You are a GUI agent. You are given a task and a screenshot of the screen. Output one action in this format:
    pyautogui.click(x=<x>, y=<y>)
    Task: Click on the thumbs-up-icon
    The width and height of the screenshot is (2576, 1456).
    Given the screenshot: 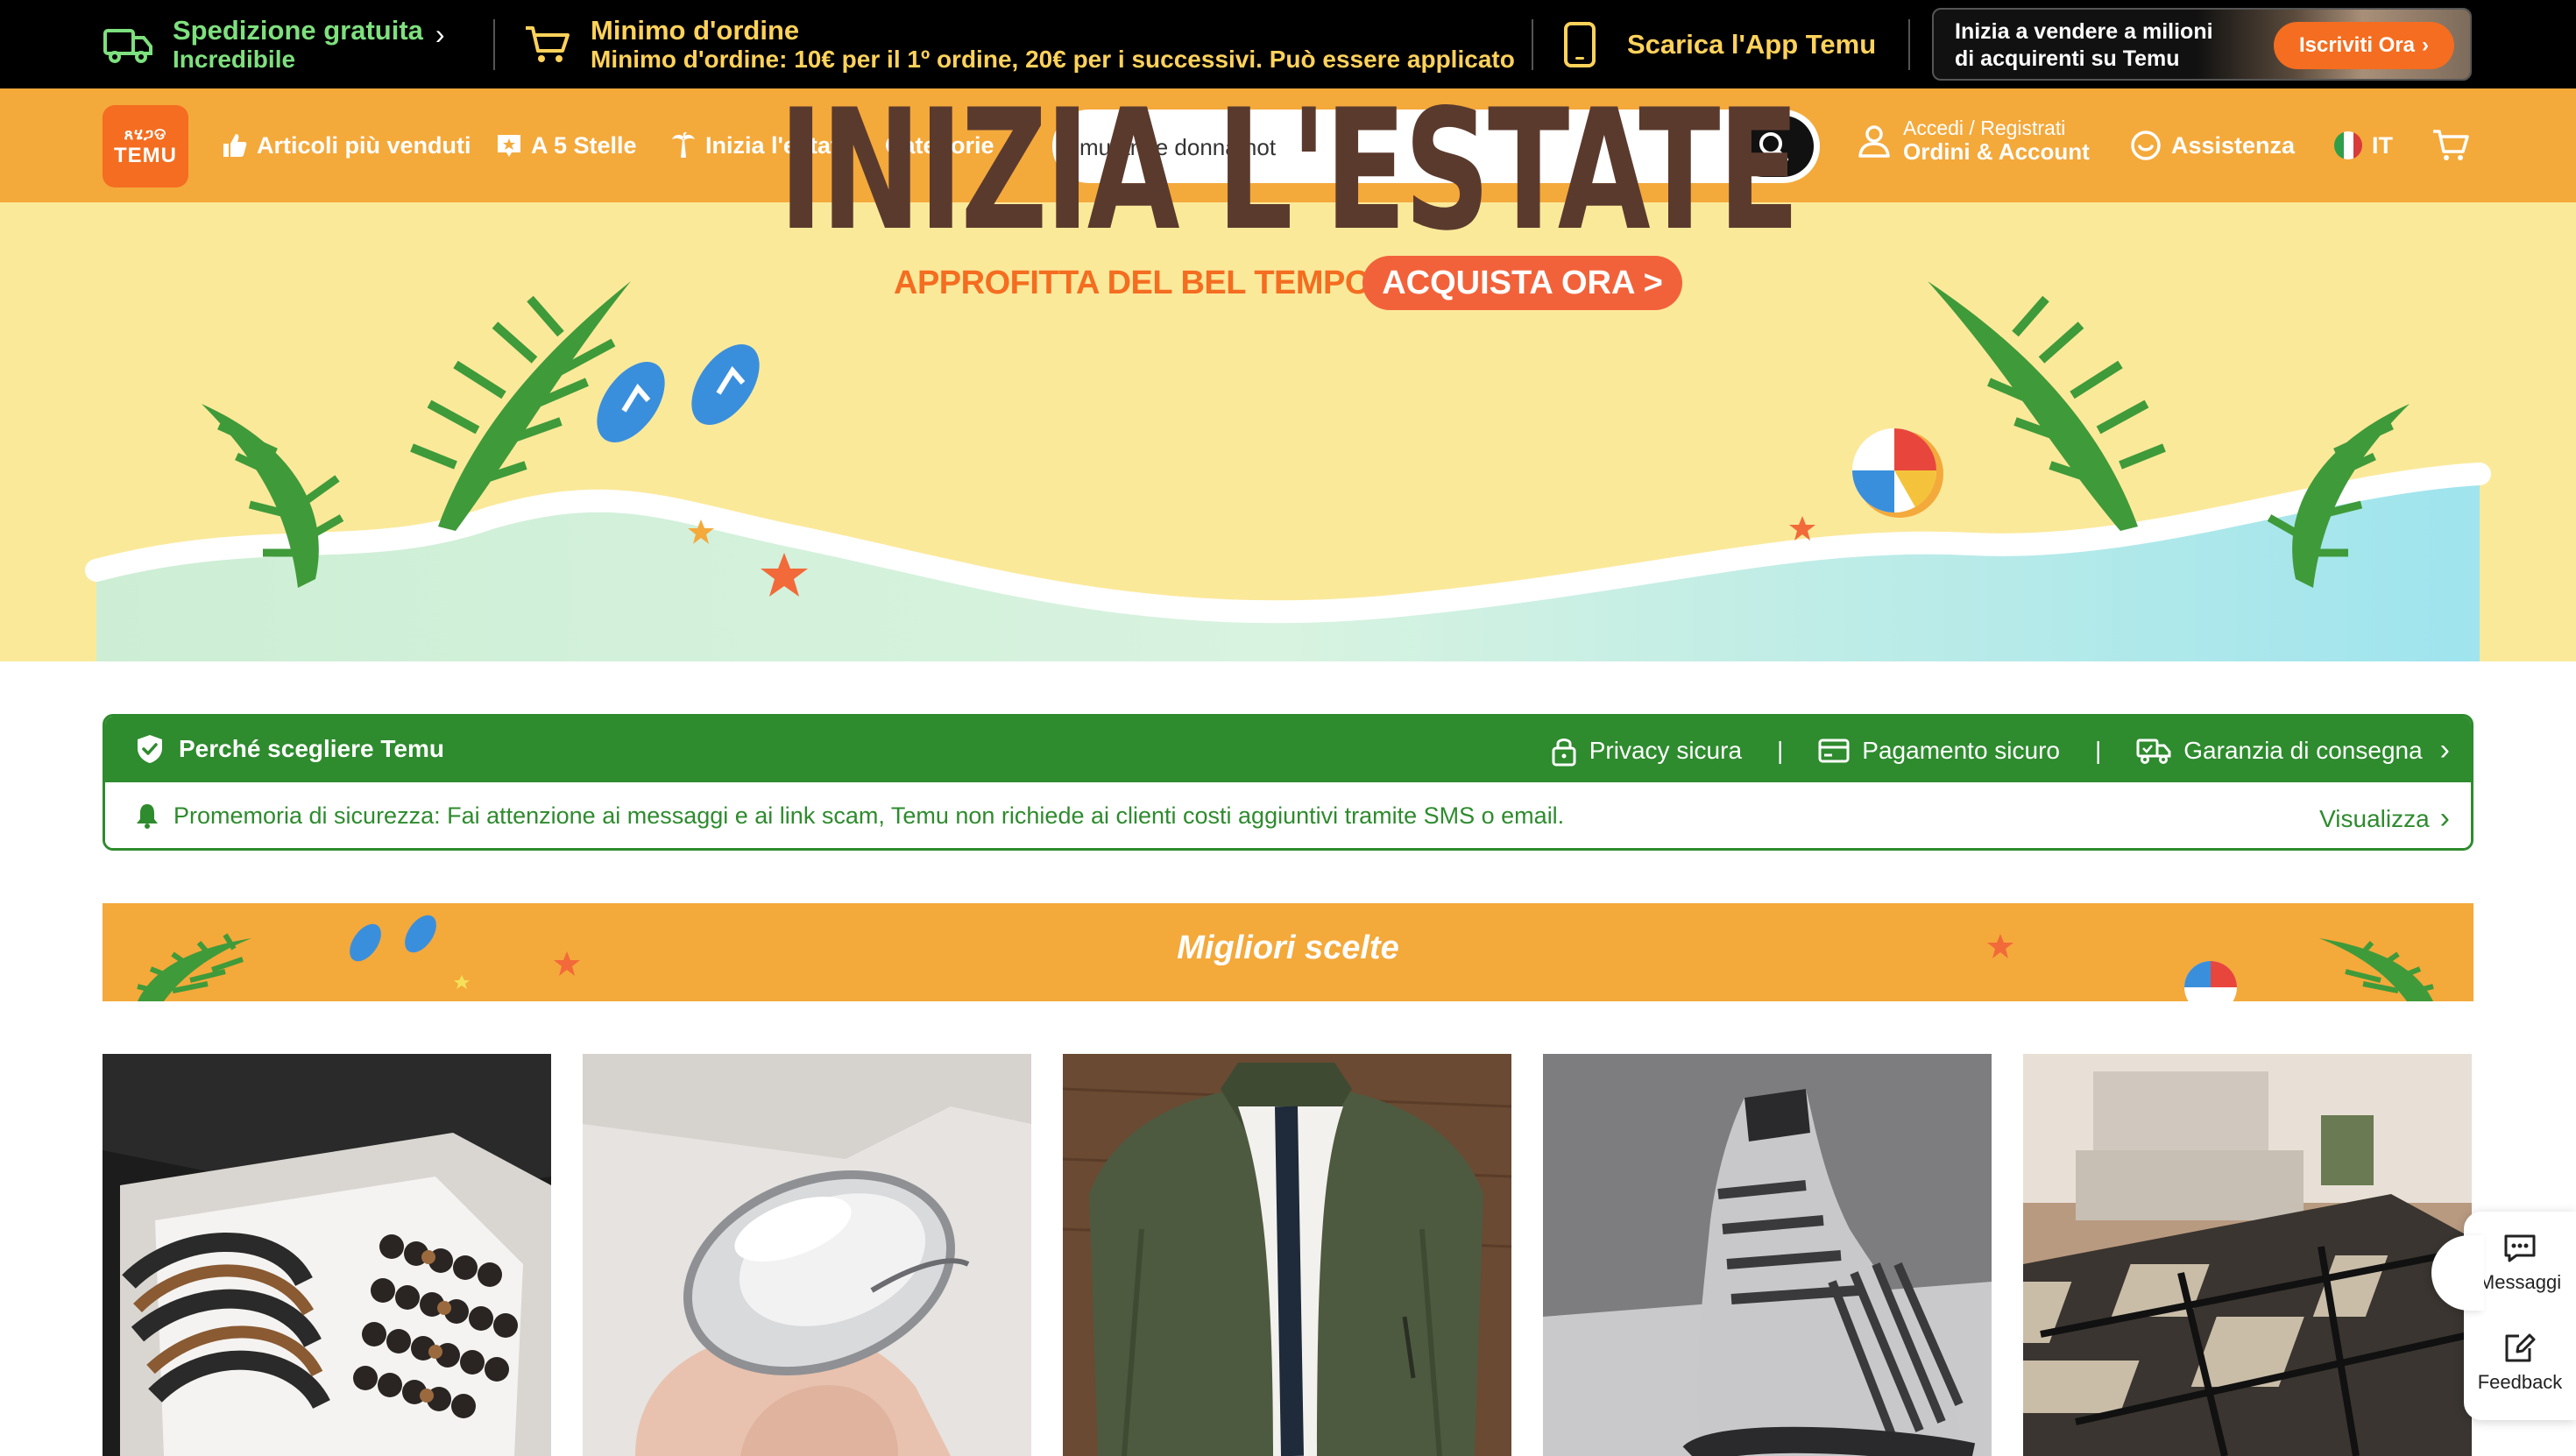 What is the action you would take?
    pyautogui.click(x=235, y=145)
    